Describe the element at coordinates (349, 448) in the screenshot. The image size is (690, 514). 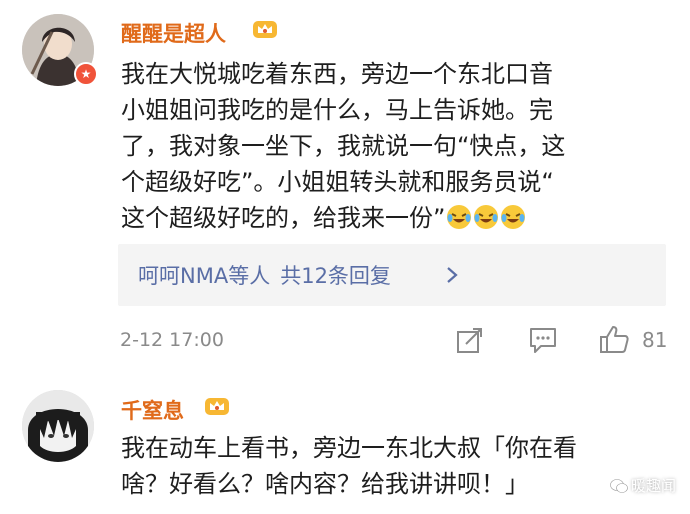
I see `text-line: 我在动车上看书，旁边一东北大叔「你在看` at that location.